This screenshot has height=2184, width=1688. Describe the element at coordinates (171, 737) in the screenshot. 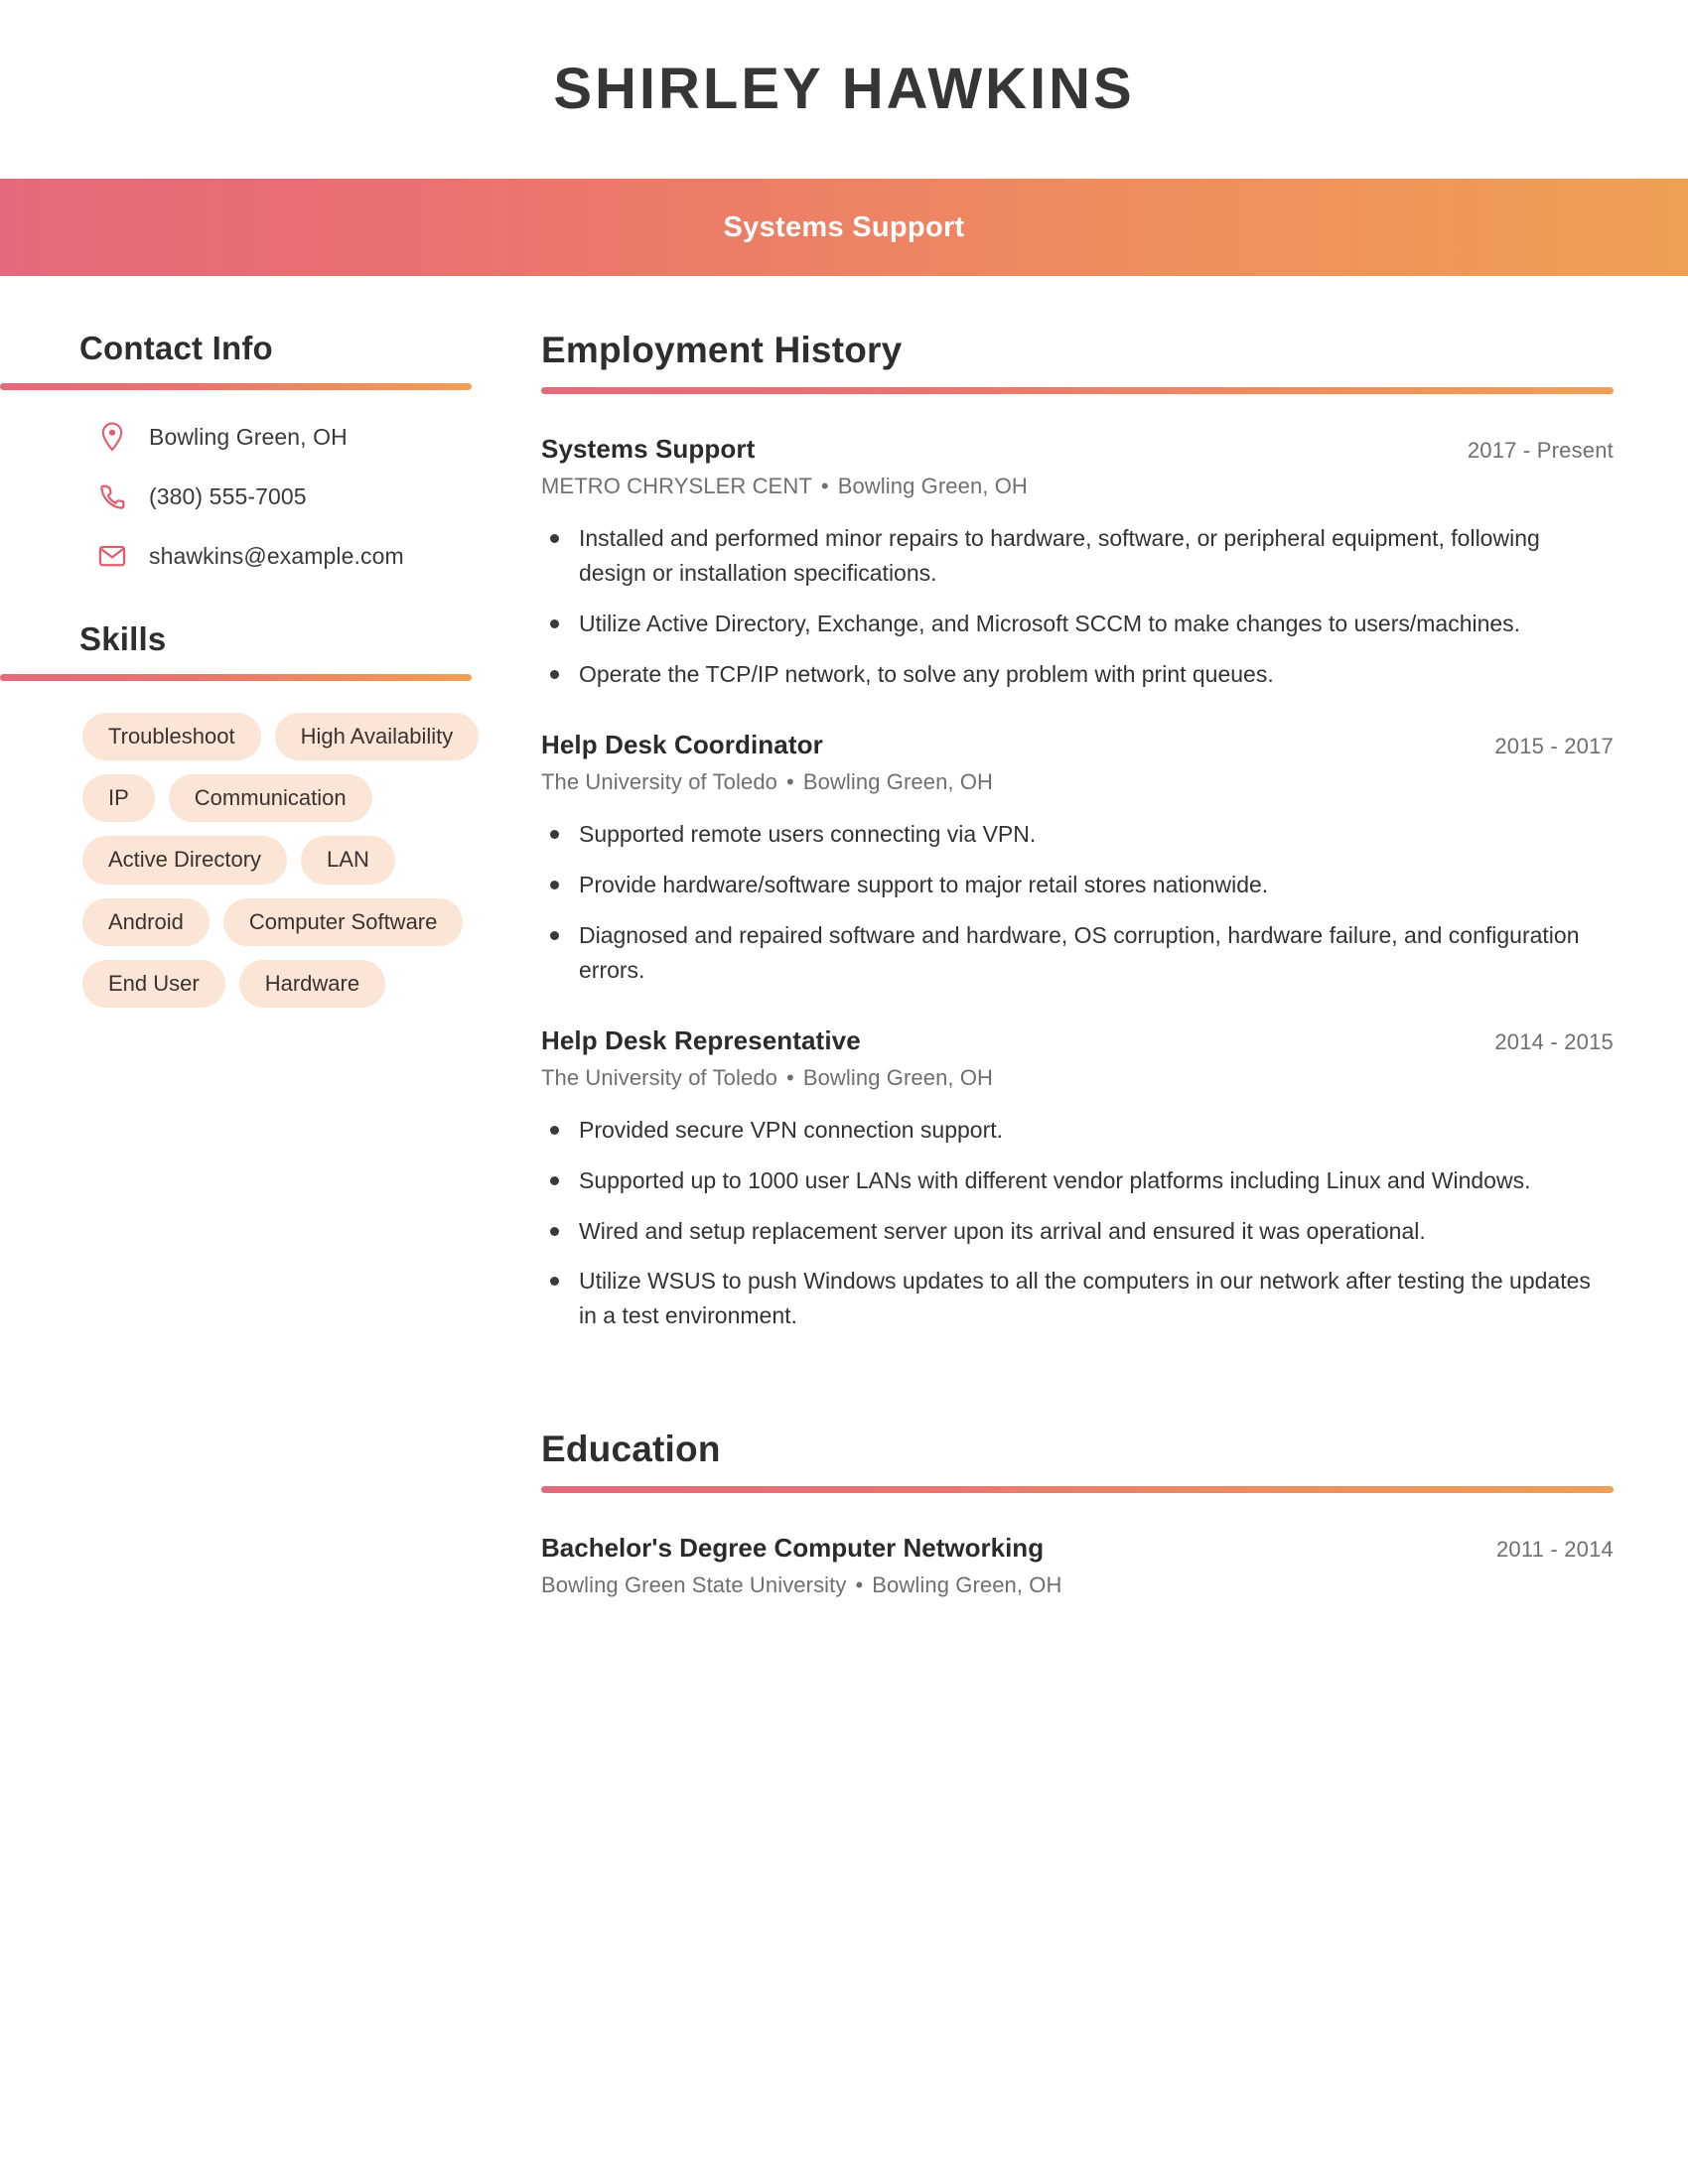

I see `skill-tag: Troubleshoot` at that location.